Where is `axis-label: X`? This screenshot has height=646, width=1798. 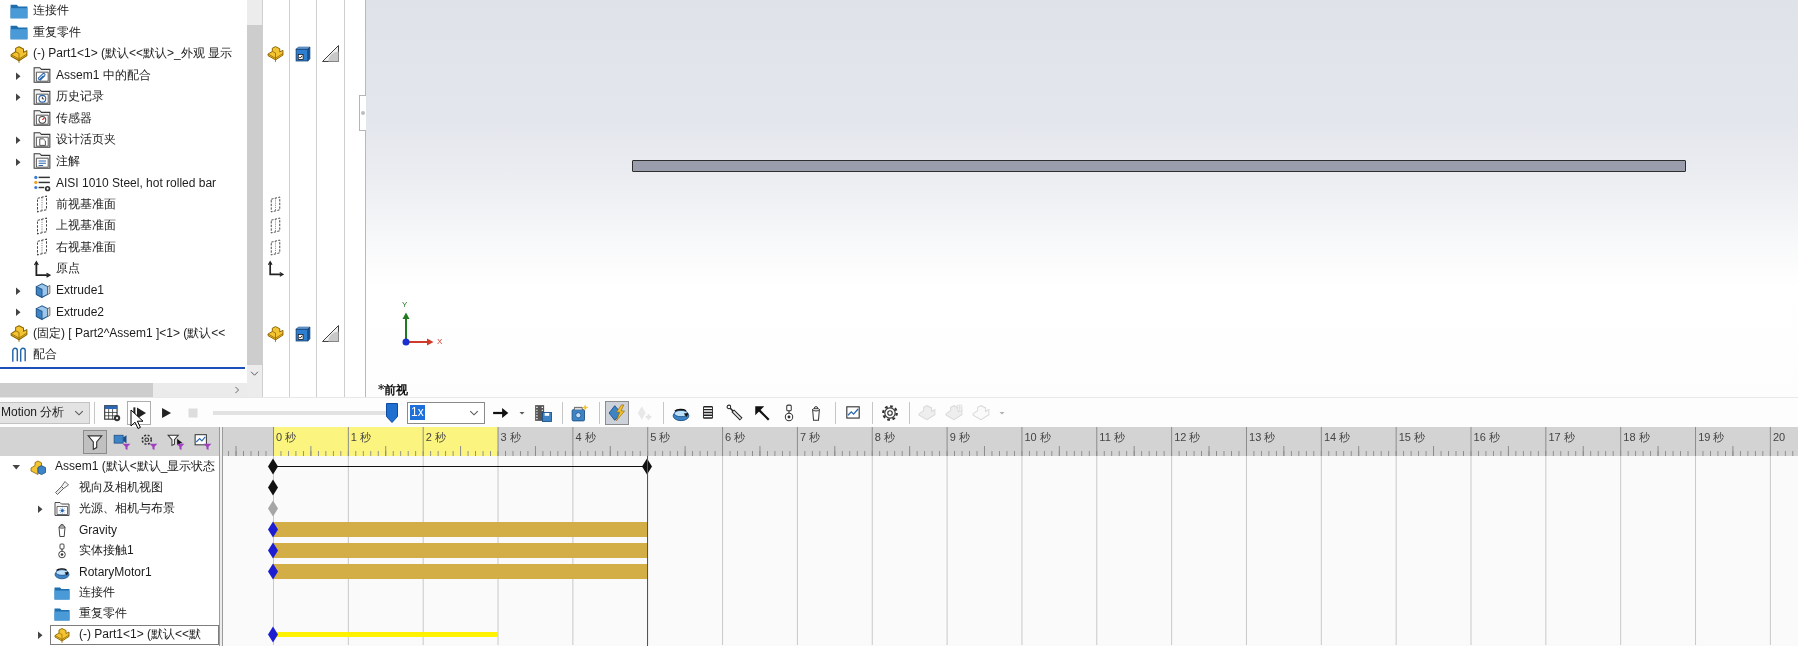 axis-label: X is located at coordinates (440, 341).